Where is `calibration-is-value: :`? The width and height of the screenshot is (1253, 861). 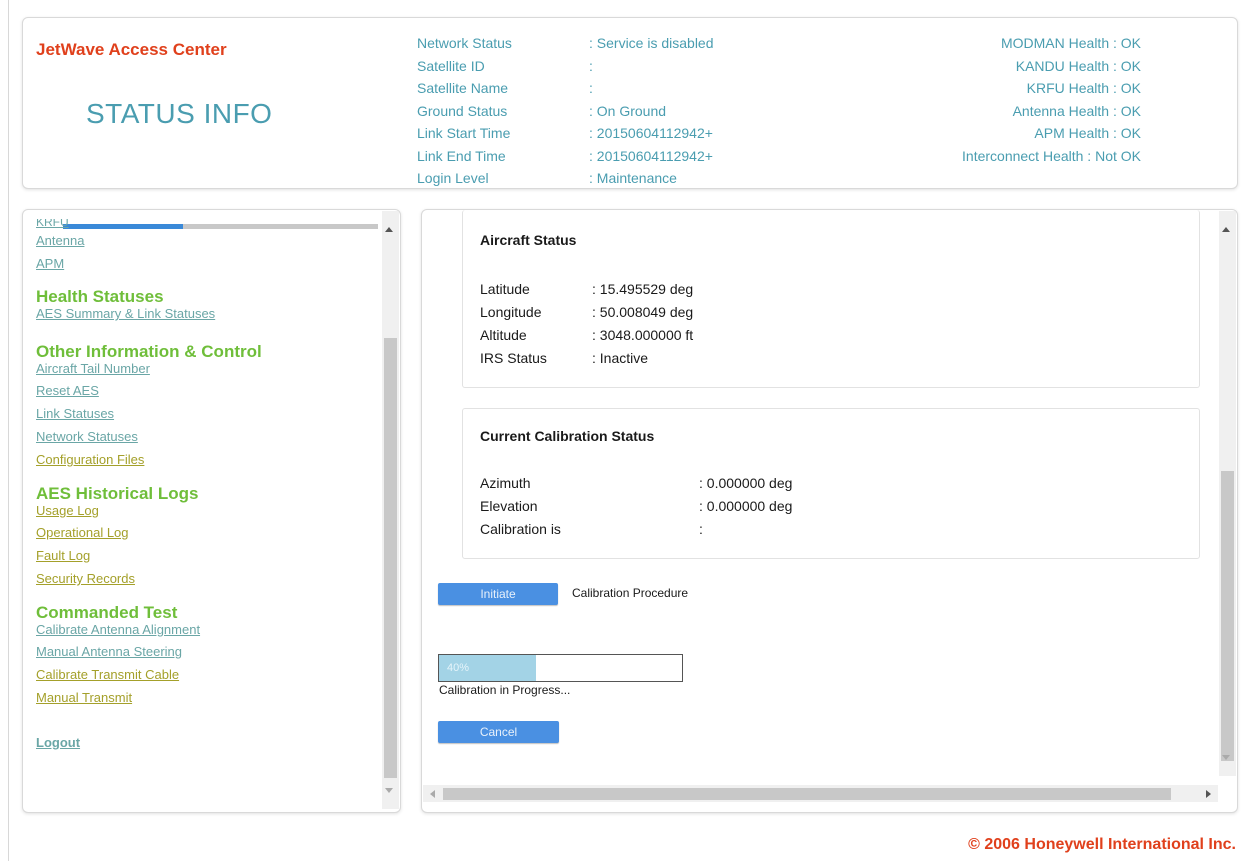
calibration-is-value: : is located at coordinates (701, 529).